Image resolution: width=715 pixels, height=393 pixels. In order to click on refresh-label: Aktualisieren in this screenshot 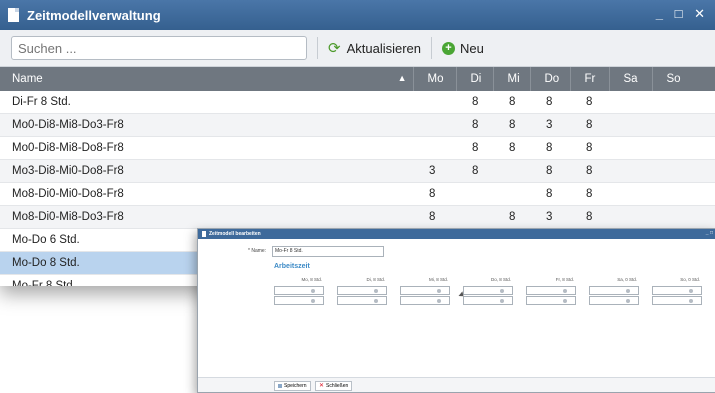, I will do `click(384, 48)`.